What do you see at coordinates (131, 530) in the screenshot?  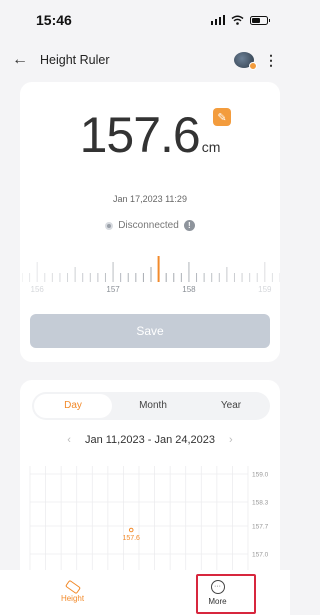 I see `chart-point` at bounding box center [131, 530].